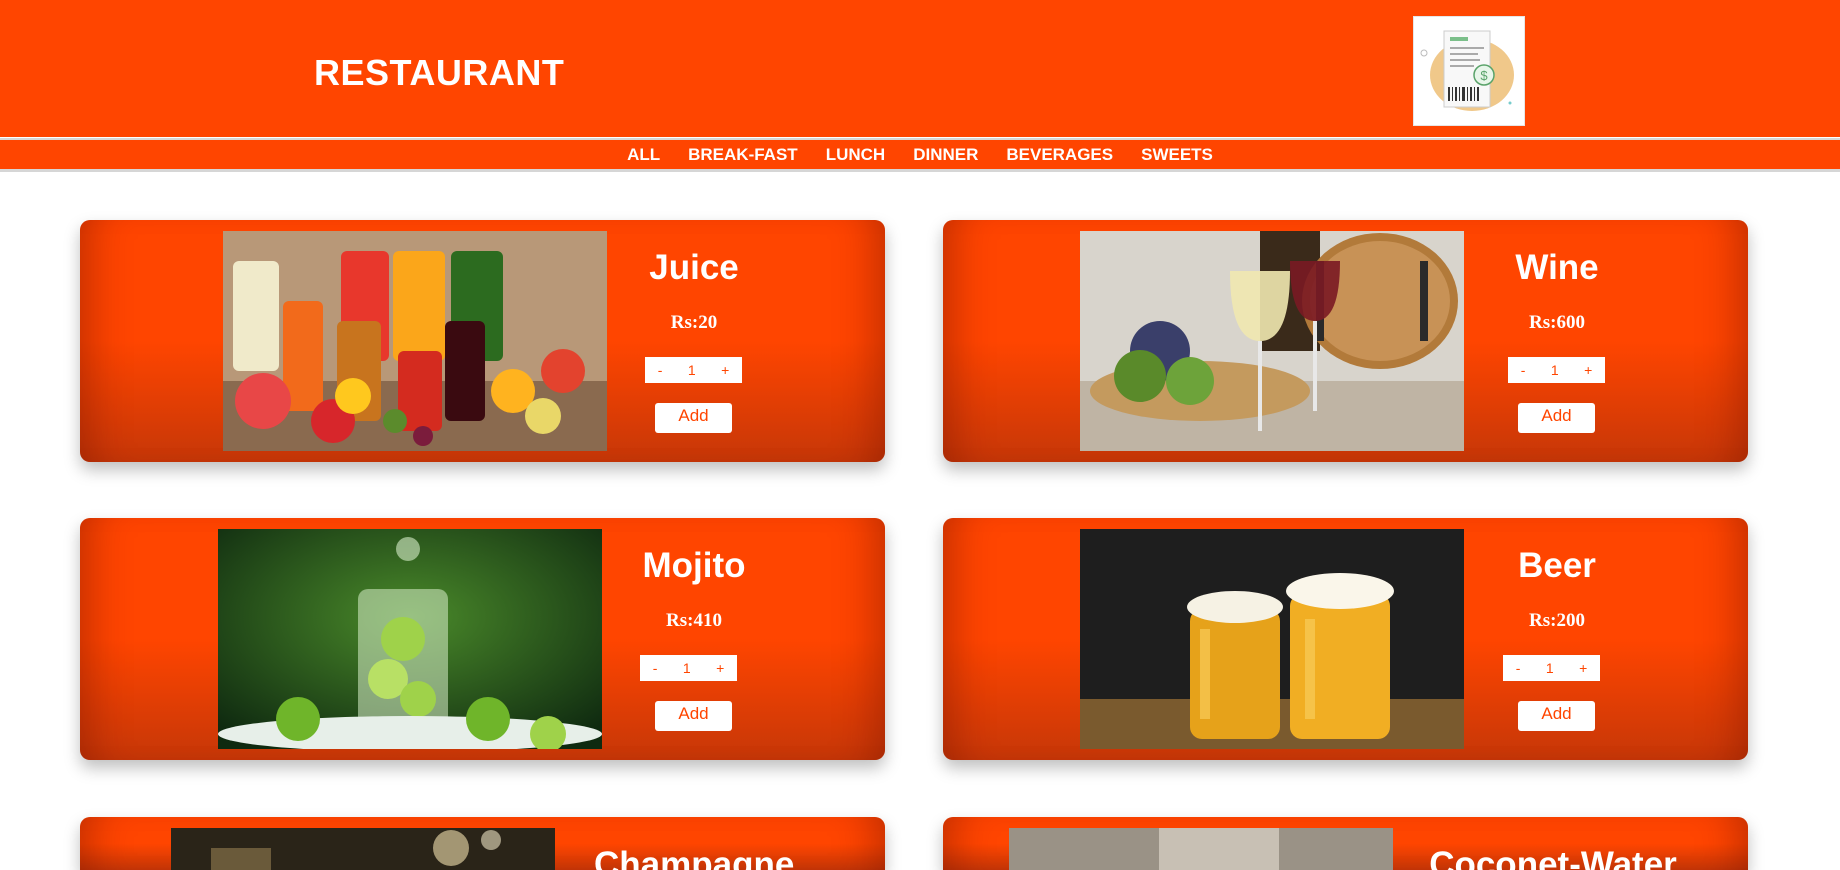 Image resolution: width=1840 pixels, height=870 pixels. I want to click on product-price: Rs:600, so click(1557, 322).